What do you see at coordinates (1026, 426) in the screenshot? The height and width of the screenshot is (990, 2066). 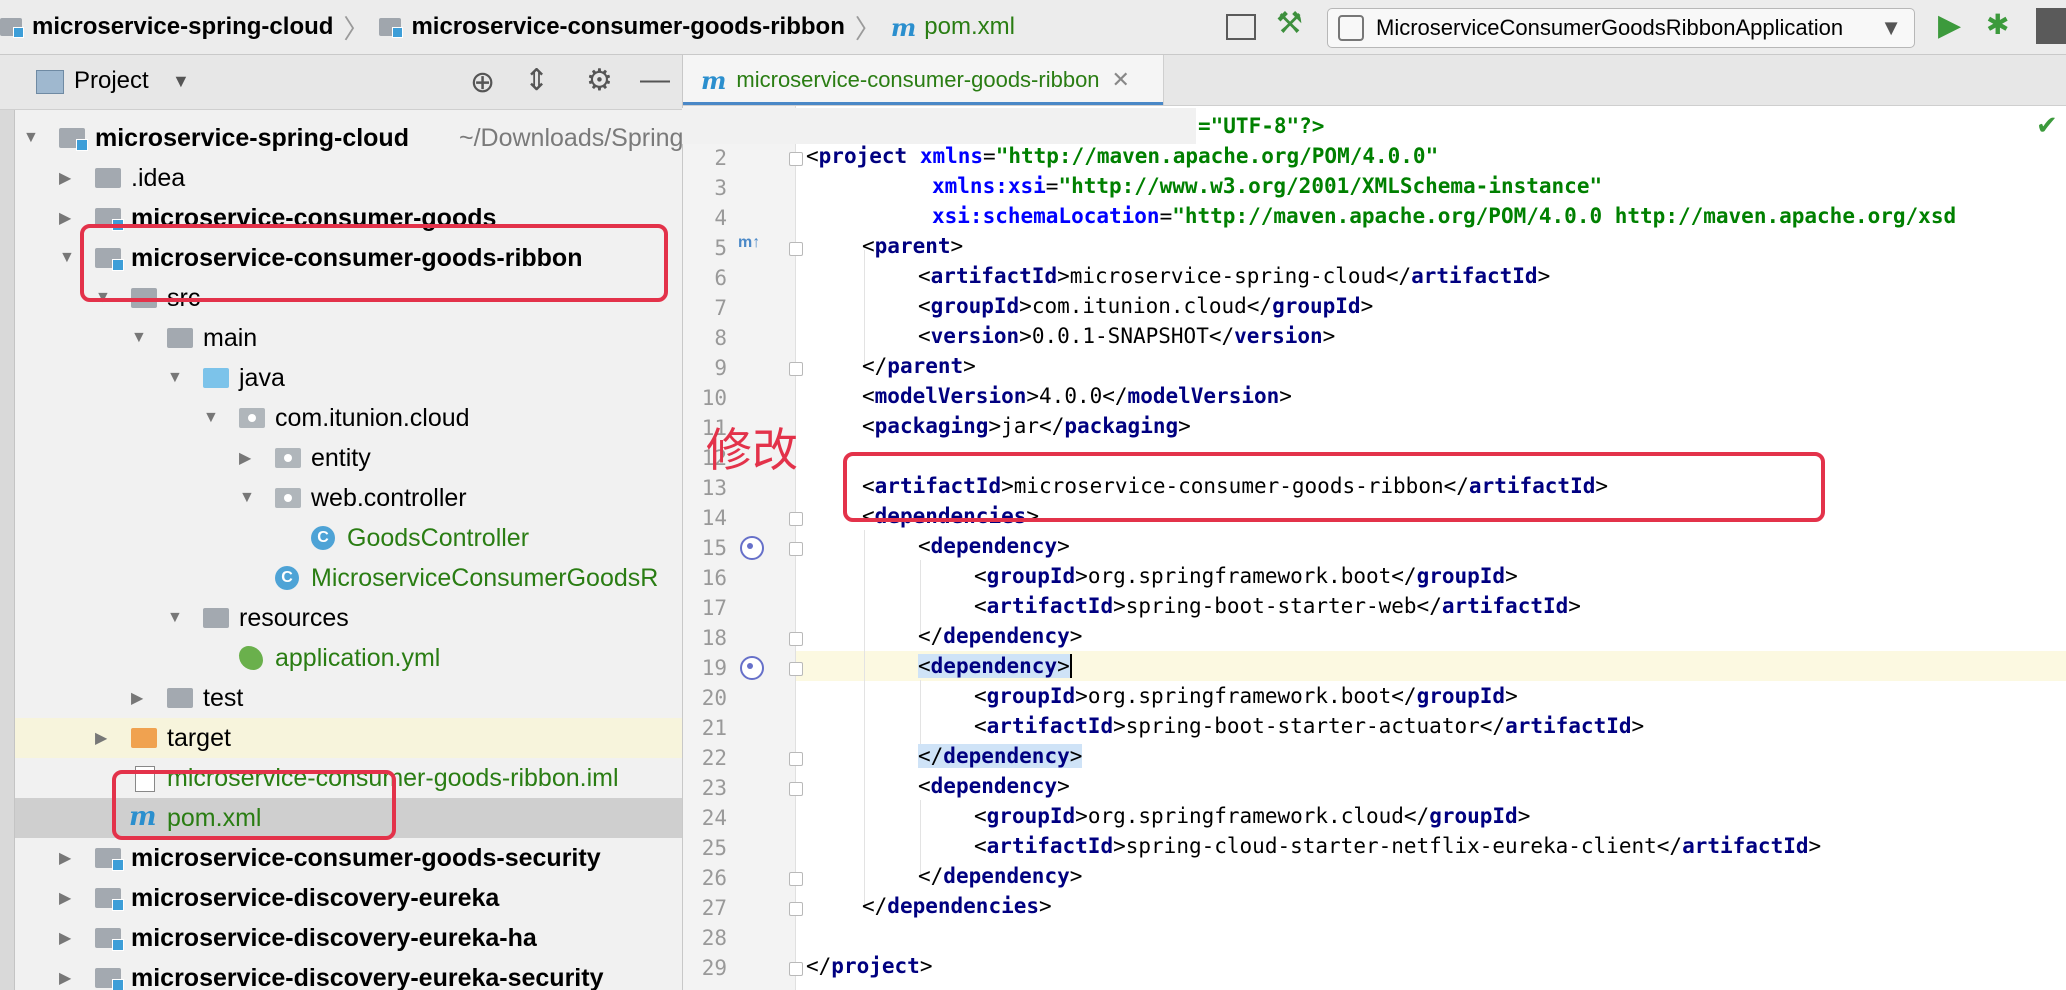 I see `code-line-11: <packaging>jar</packaging>` at bounding box center [1026, 426].